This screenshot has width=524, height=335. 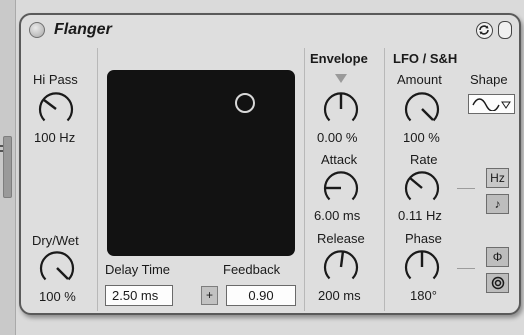 What do you see at coordinates (209, 295) in the screenshot?
I see `feedback-polarity-button: +` at bounding box center [209, 295].